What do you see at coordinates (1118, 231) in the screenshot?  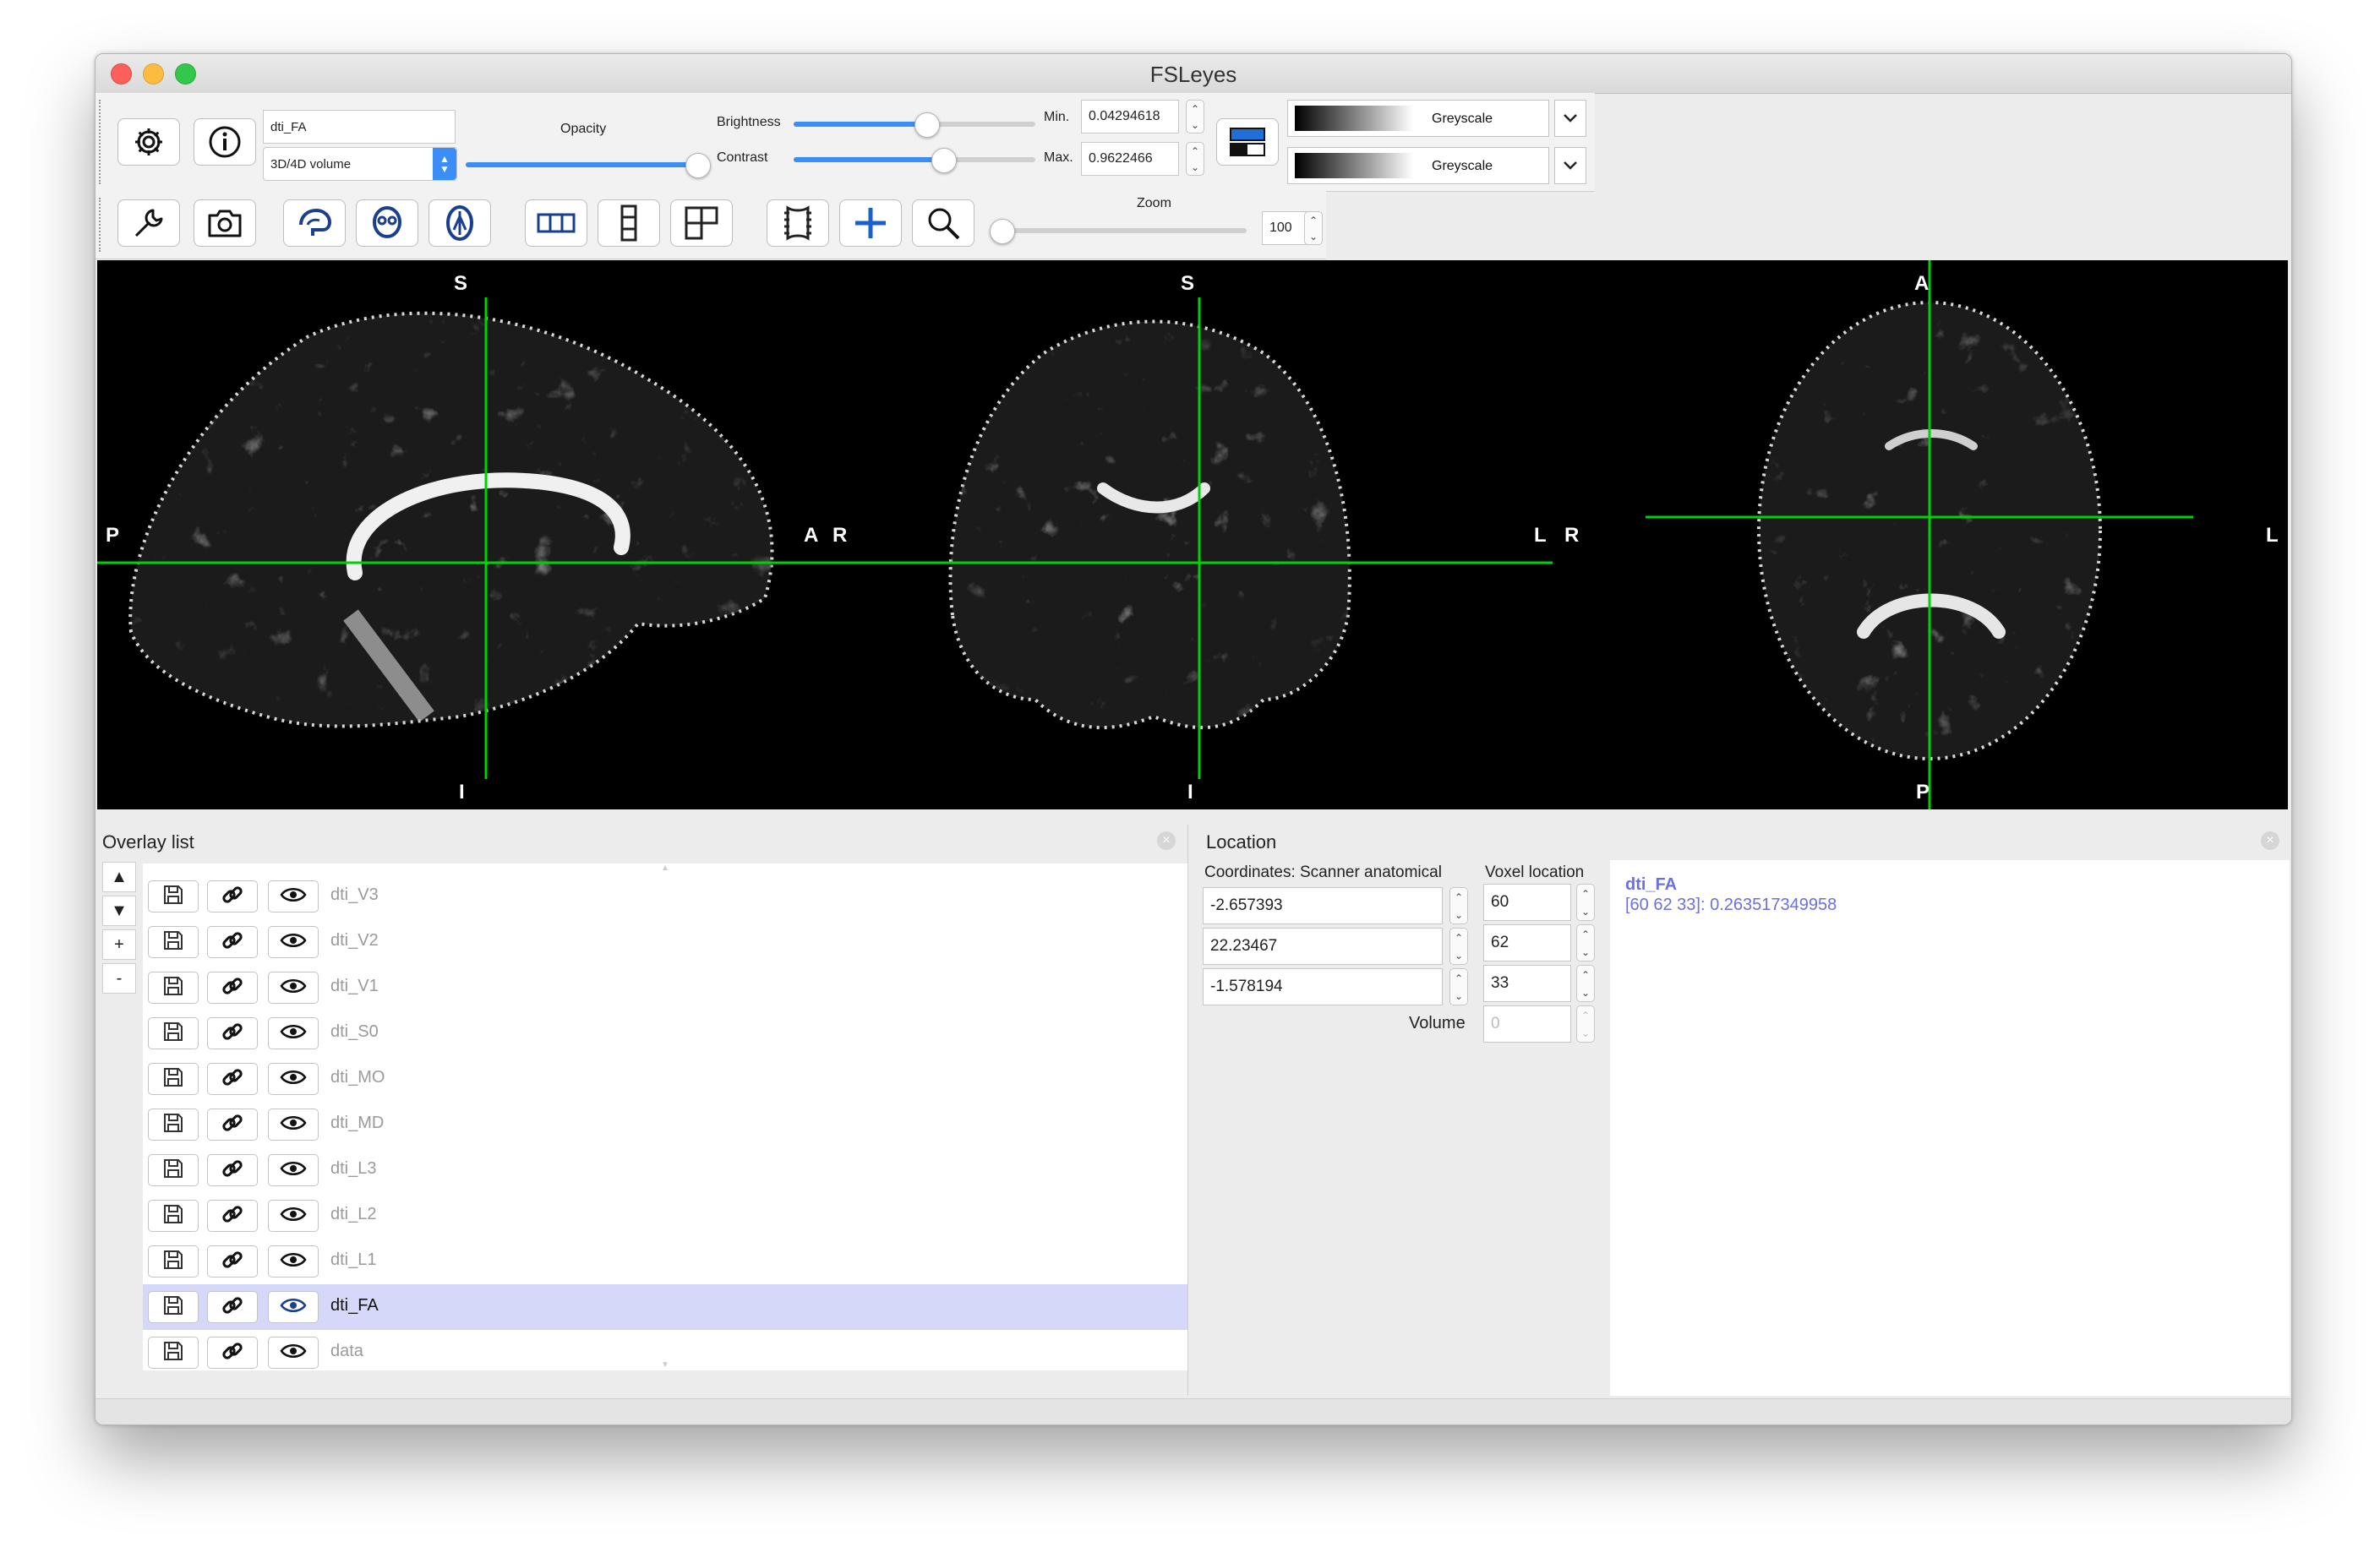 I see `zoom-slider` at bounding box center [1118, 231].